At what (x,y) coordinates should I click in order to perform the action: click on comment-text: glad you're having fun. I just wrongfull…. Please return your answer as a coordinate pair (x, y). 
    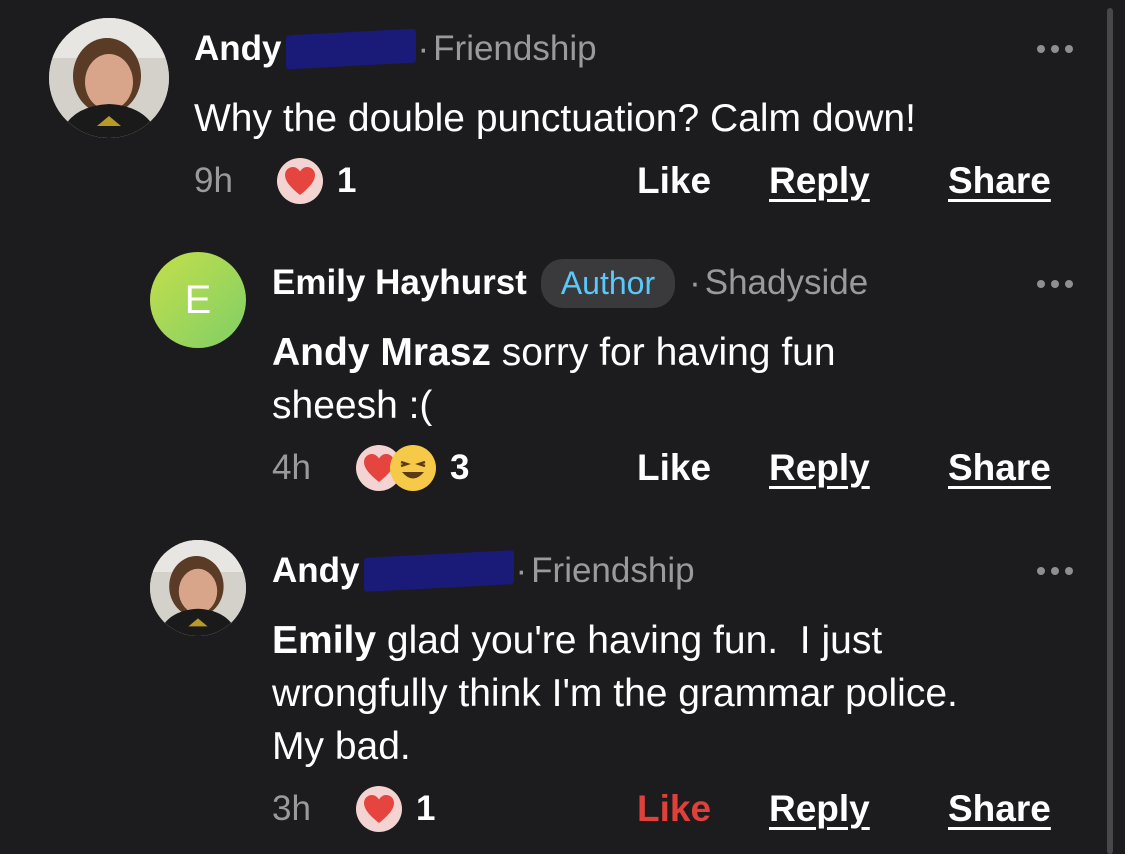
    Looking at the image, I should click on (620, 693).